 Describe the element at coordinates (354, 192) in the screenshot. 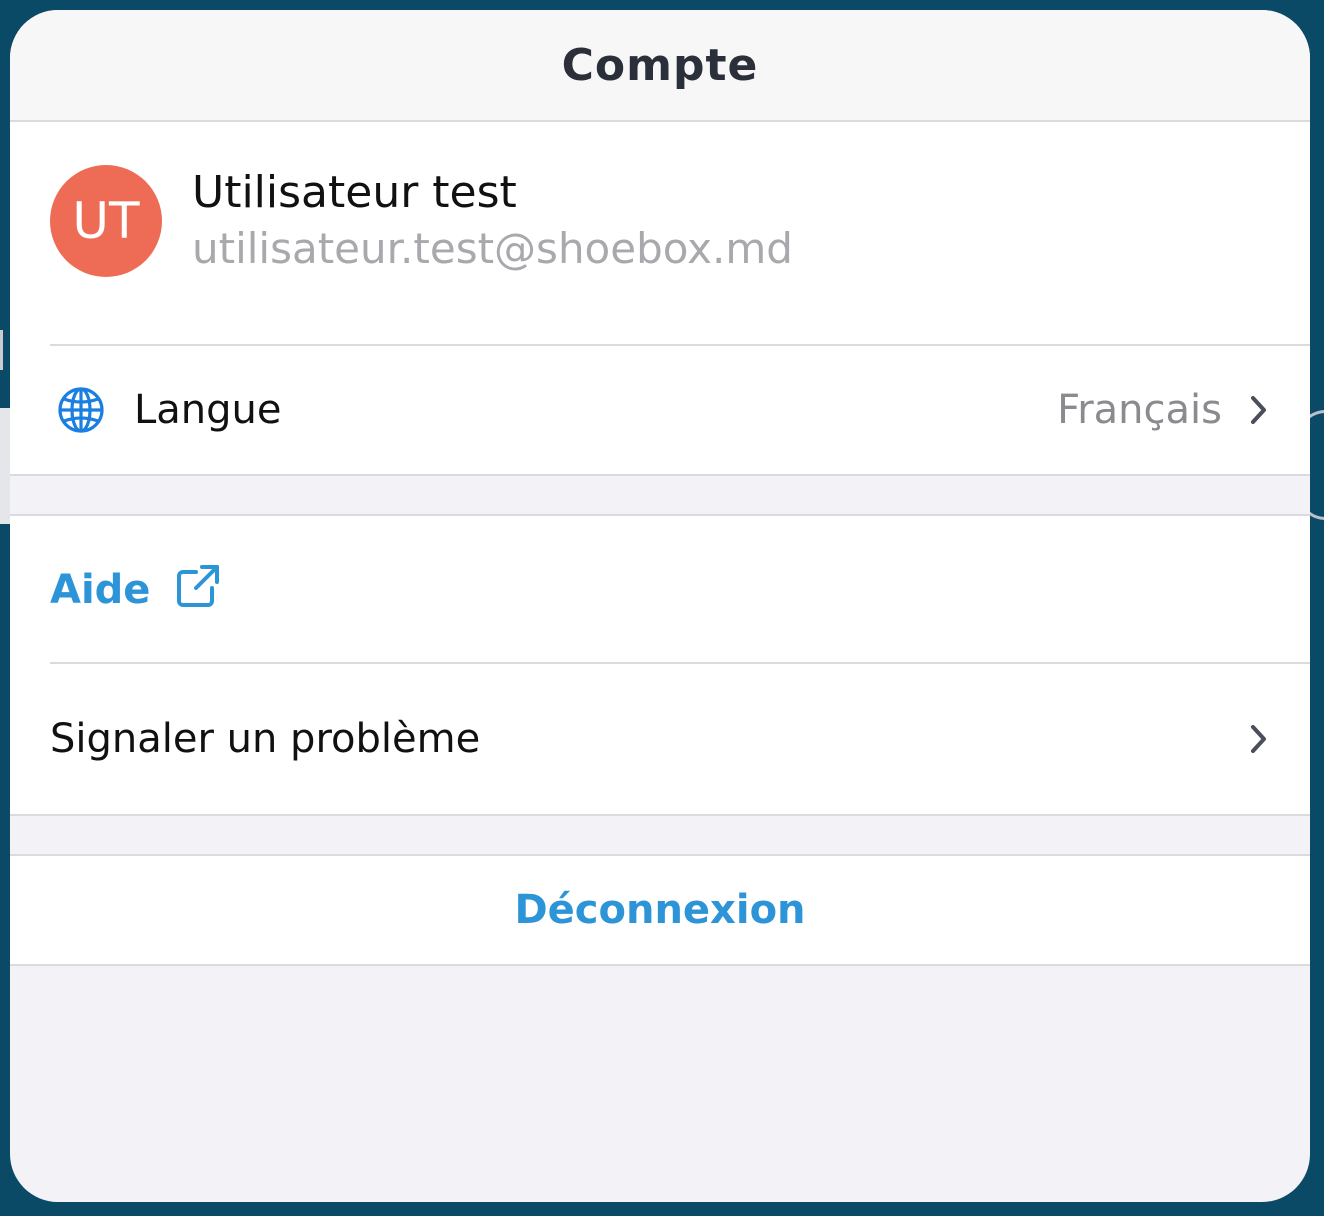

I see `profile-name: Utilisateur test` at that location.